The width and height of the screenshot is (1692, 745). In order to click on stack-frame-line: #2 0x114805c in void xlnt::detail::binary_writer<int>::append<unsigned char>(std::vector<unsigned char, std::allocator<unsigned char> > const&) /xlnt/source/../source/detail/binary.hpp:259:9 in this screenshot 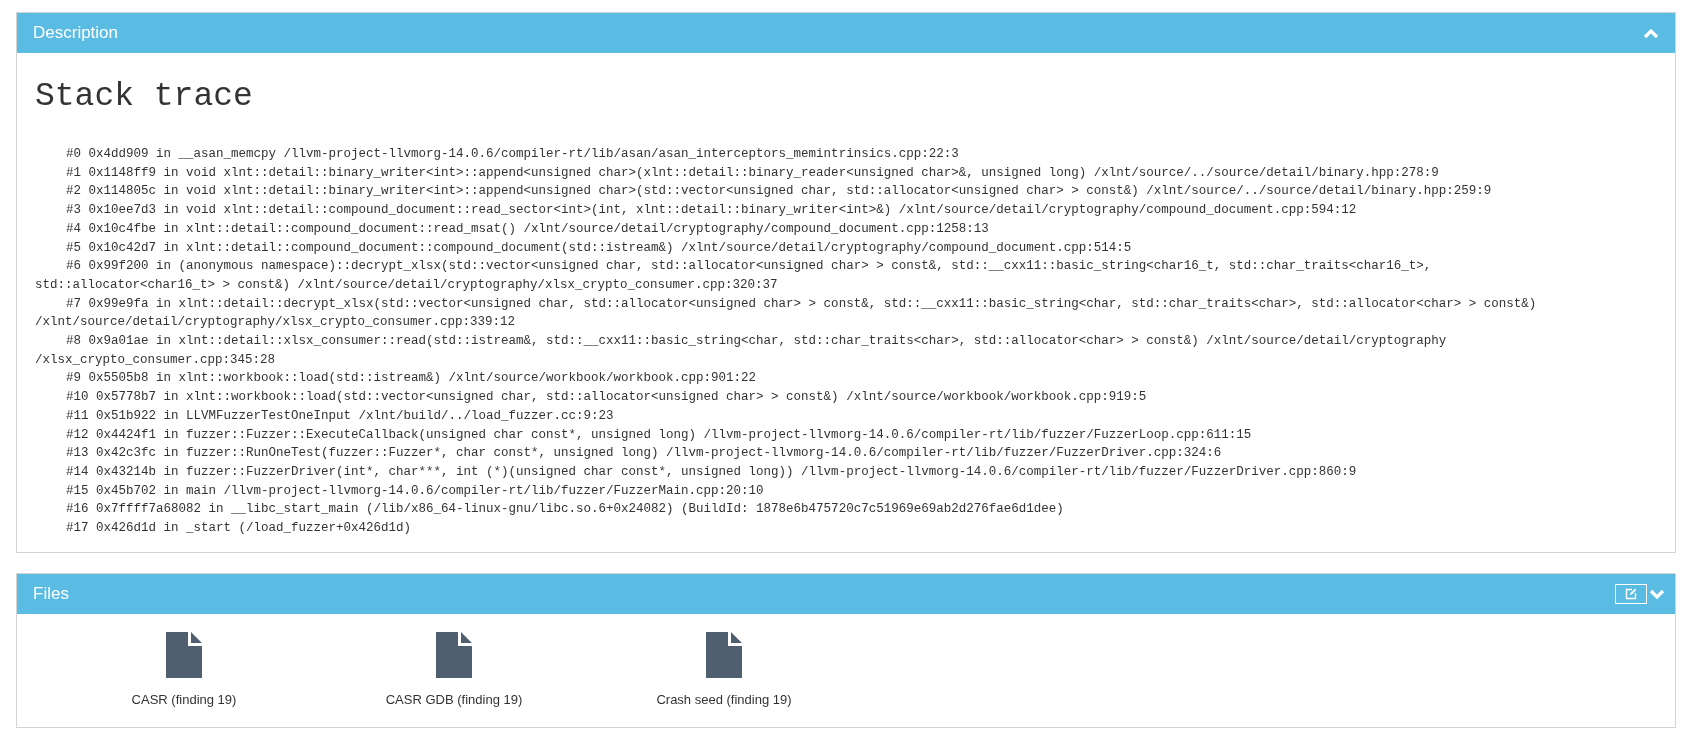, I will do `click(779, 192)`.